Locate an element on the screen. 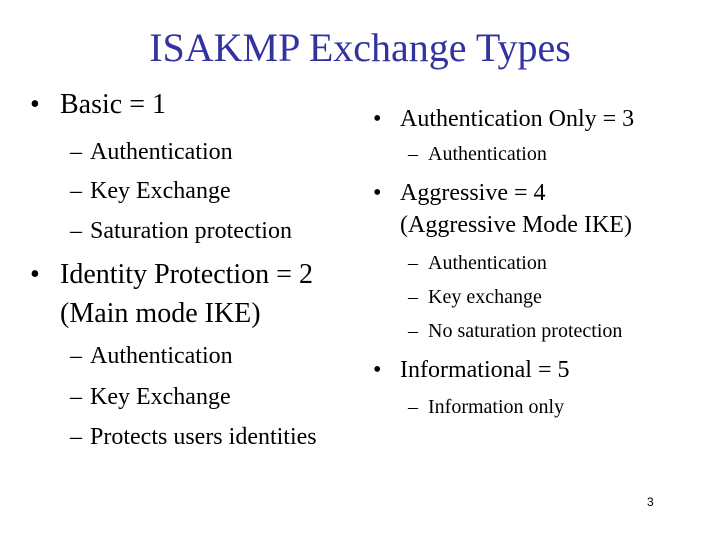 Image resolution: width=720 pixels, height=540 pixels. bullet-label-continued: (Main mode IKE) is located at coordinates (160, 313).